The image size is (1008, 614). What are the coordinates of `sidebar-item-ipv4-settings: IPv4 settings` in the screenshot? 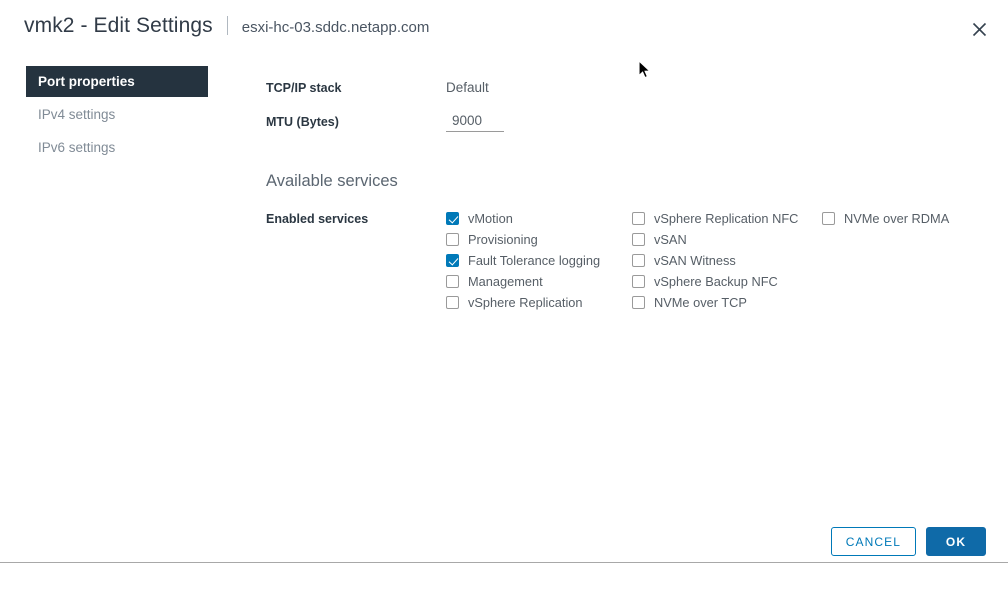 It's located at (117, 114).